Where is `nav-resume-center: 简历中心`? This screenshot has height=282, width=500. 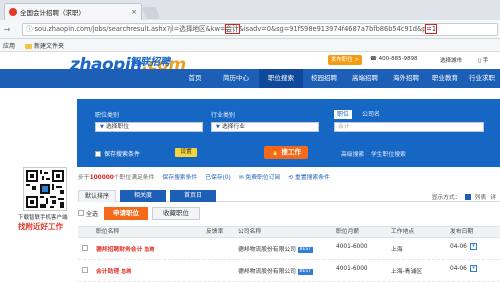 nav-resume-center: 简历中心 is located at coordinates (236, 78).